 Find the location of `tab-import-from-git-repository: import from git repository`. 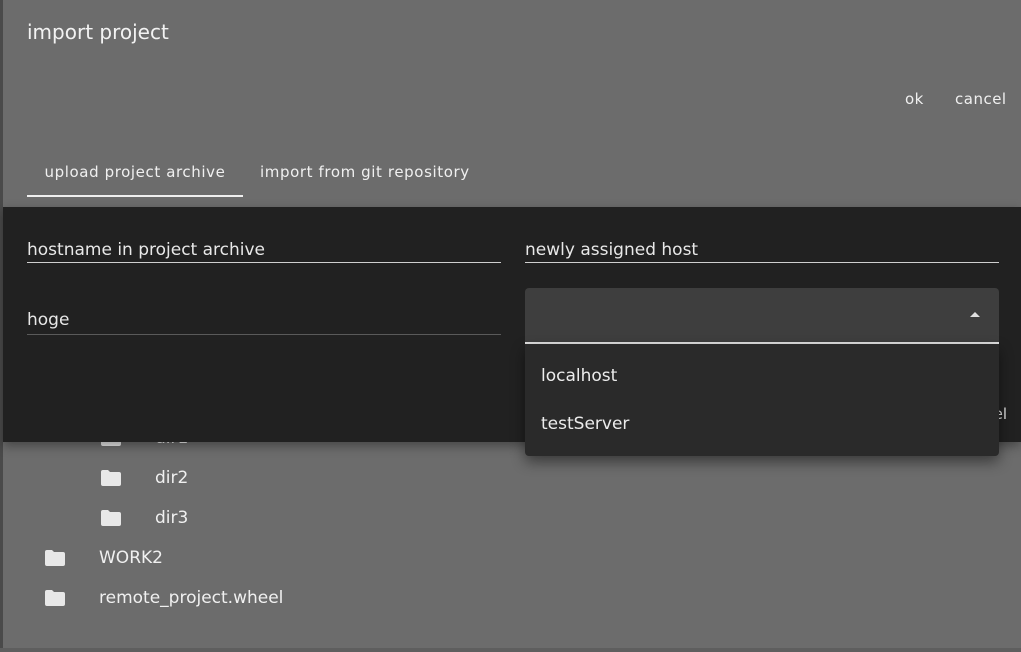

tab-import-from-git-repository: import from git repository is located at coordinates (365, 179).